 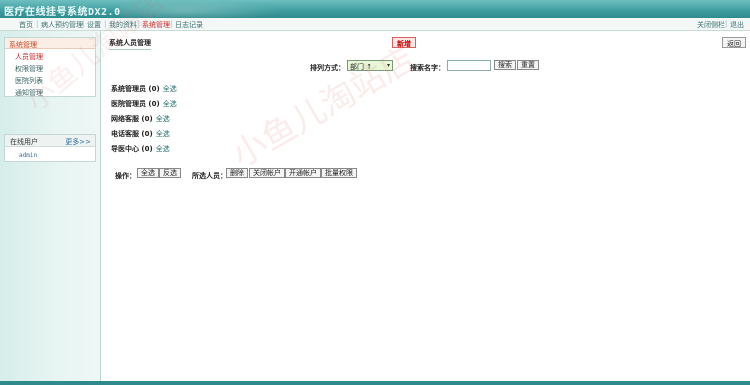 What do you see at coordinates (62, 12) in the screenshot?
I see `app-title: 医疗在线挂号系统DX2.0` at bounding box center [62, 12].